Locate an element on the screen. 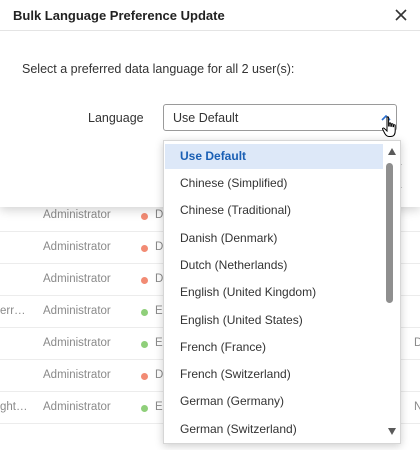 The image size is (420, 450). scrollbar-thumb is located at coordinates (389, 233).